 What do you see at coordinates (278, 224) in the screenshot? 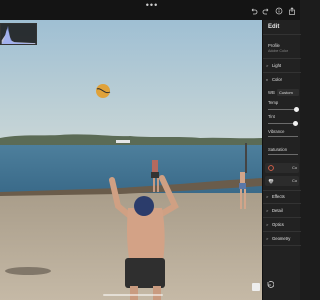
I see `section-optics-label: Optics` at bounding box center [278, 224].